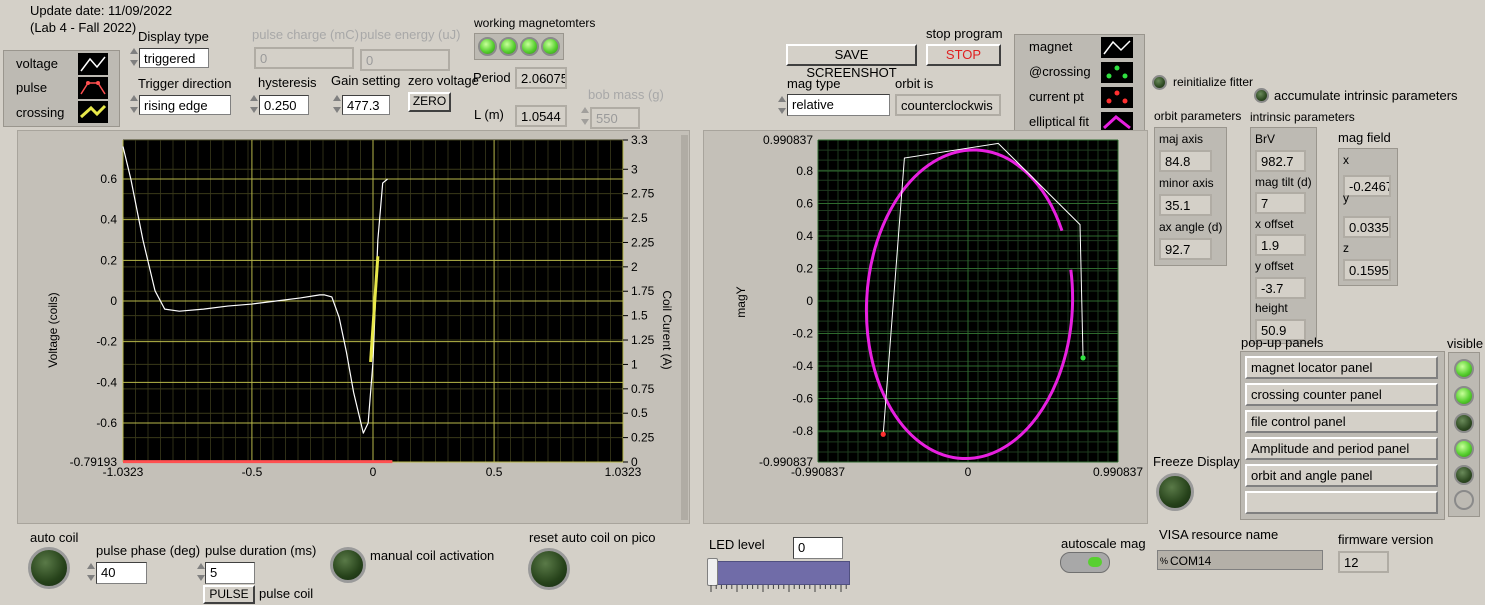 The image size is (1485, 605). What do you see at coordinates (1341, 475) in the screenshot?
I see `popup-orbit-angle: orbit and angle panel` at bounding box center [1341, 475].